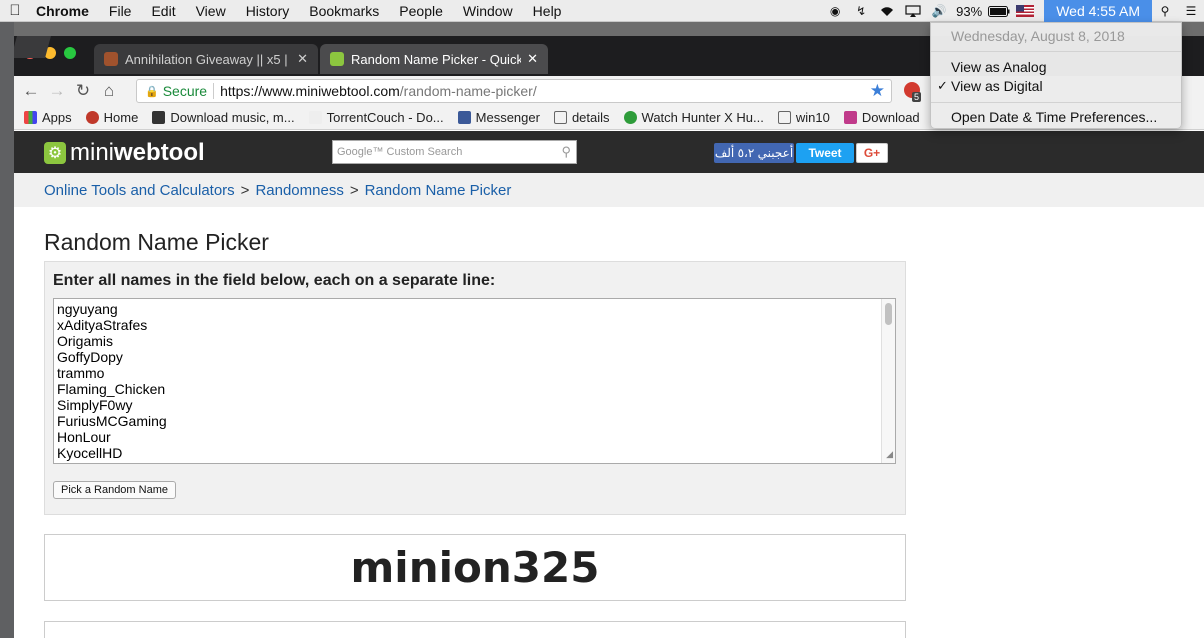  What do you see at coordinates (152, 91) in the screenshot?
I see `lock-icon: 🔒` at bounding box center [152, 91].